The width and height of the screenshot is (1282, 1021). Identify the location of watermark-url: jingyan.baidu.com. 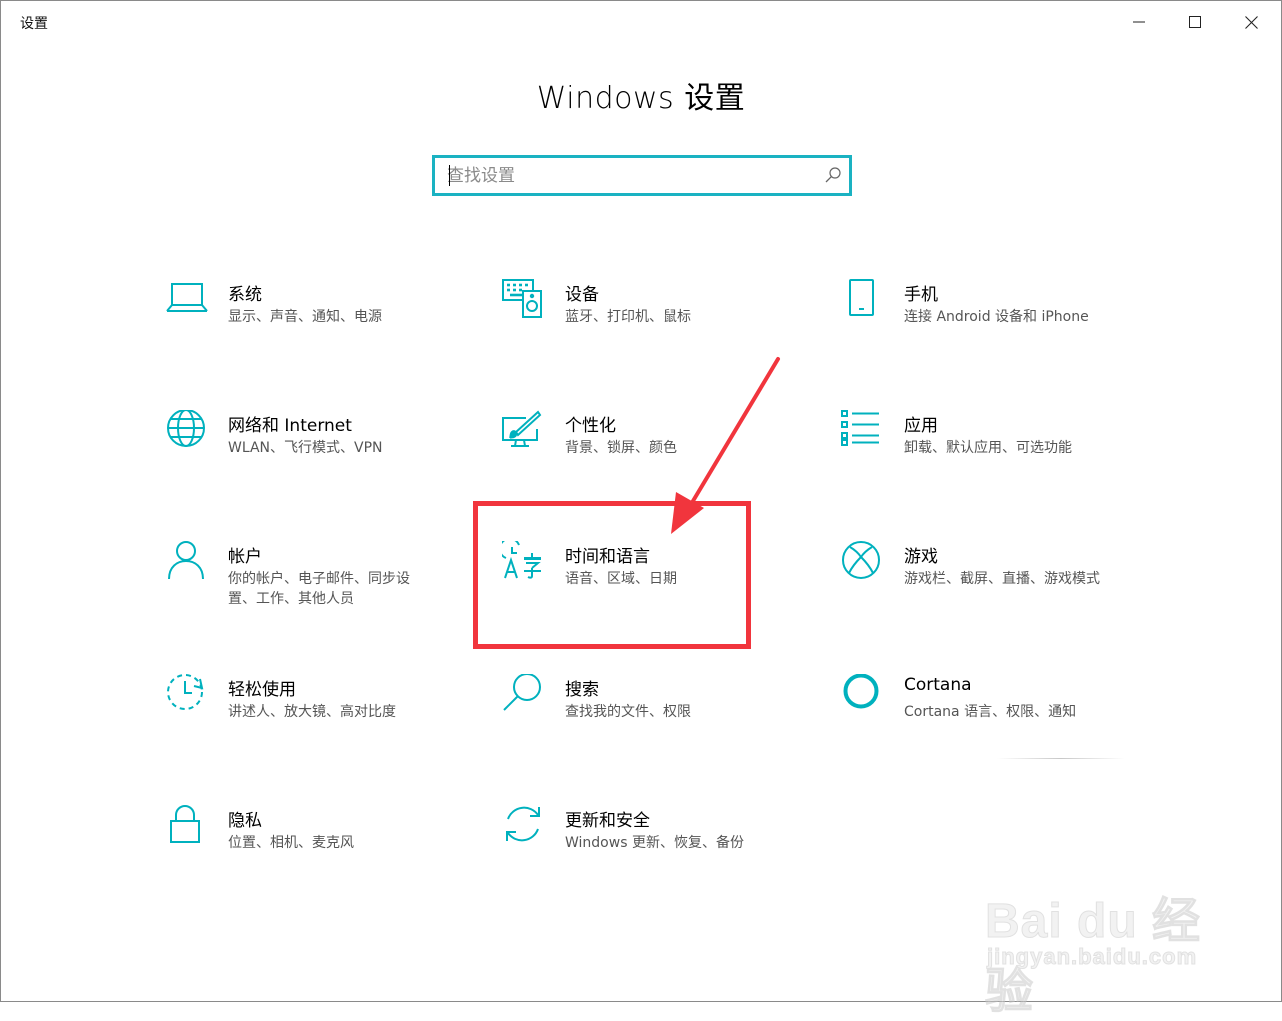
(1092, 957).